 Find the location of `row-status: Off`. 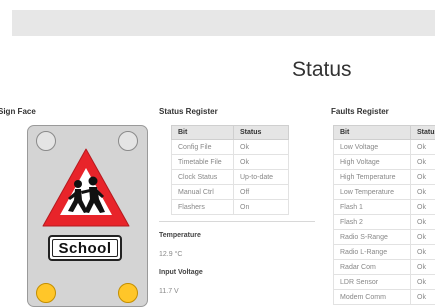

row-status: Off is located at coordinates (261, 192).